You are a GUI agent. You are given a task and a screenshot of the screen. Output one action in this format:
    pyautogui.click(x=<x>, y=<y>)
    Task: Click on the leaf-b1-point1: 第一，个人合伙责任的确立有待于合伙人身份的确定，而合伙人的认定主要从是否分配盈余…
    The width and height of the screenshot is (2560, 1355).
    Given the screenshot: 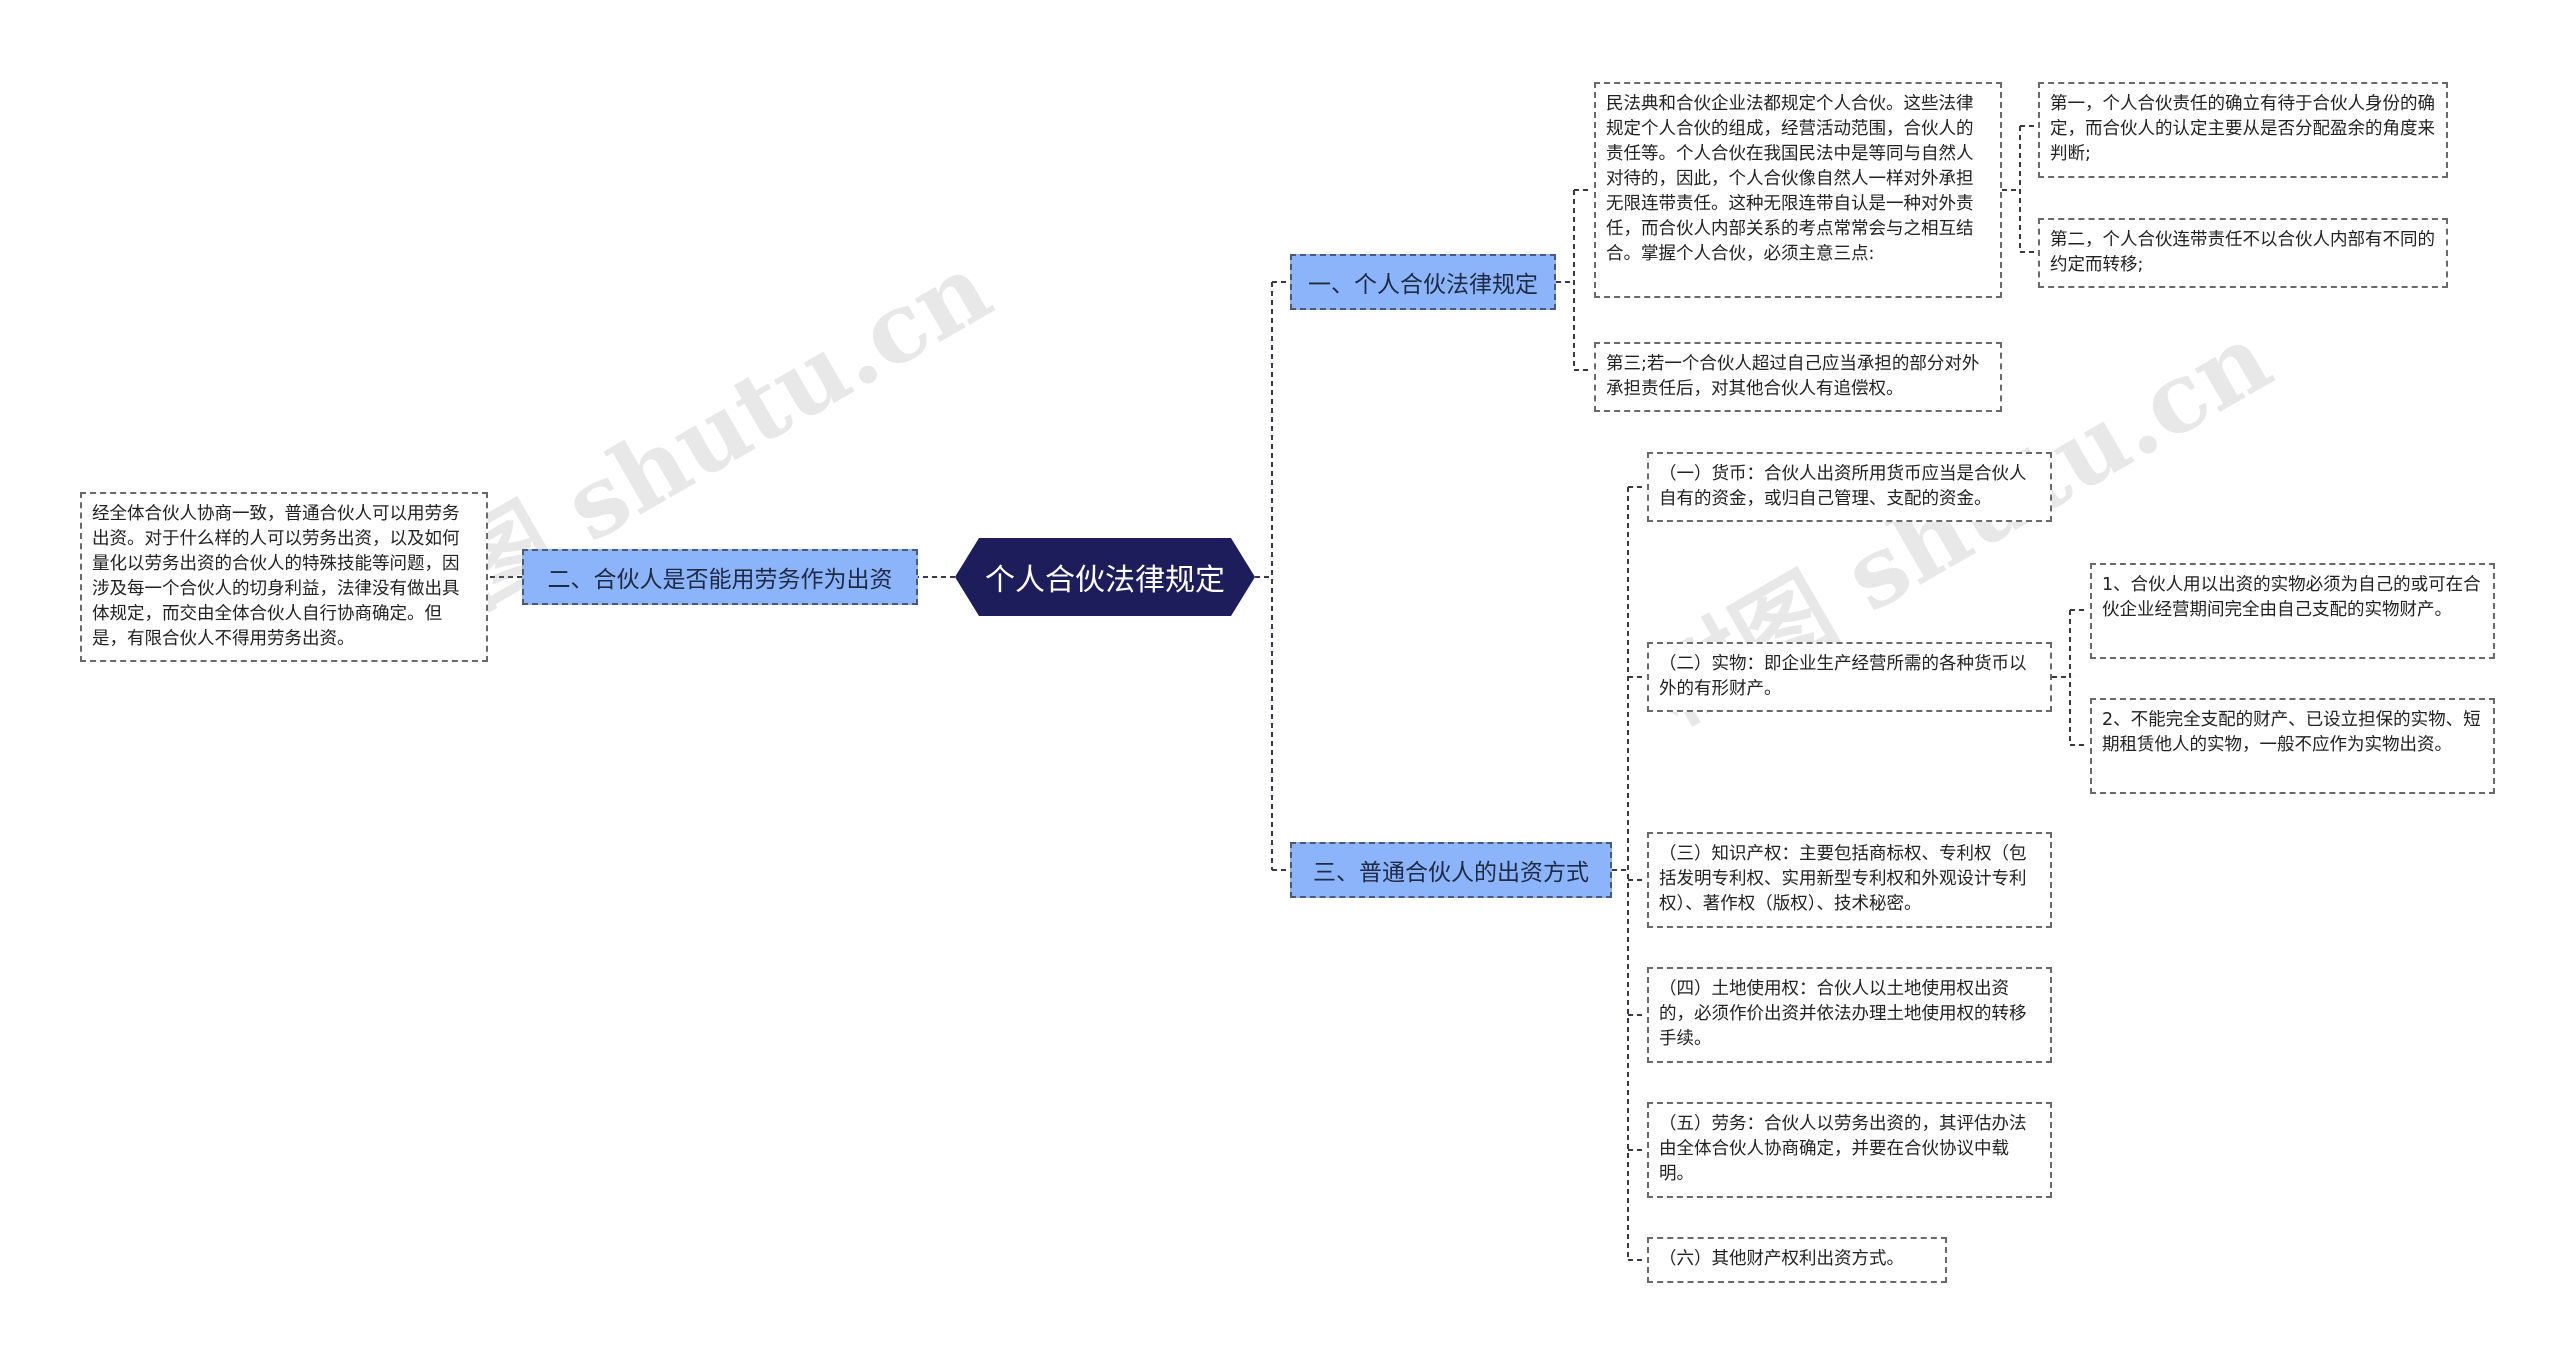 What is the action you would take?
    pyautogui.click(x=2243, y=130)
    